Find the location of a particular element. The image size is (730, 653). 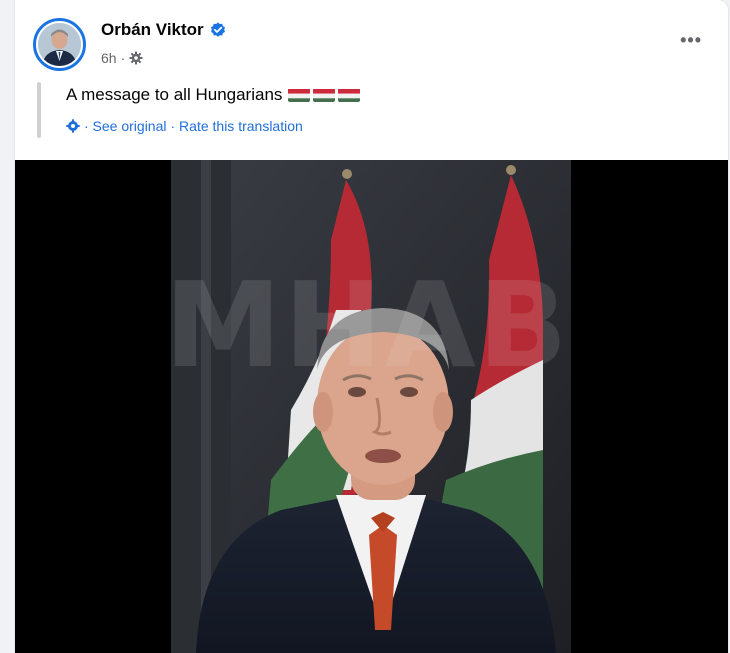

rate-translation-link: · Rate this translation is located at coordinates (237, 126).